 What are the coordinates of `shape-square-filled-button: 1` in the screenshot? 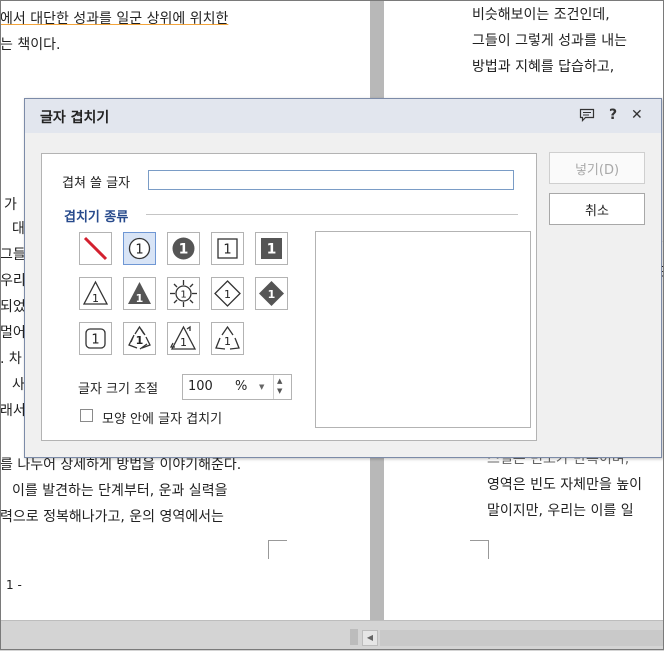 It's located at (271, 248).